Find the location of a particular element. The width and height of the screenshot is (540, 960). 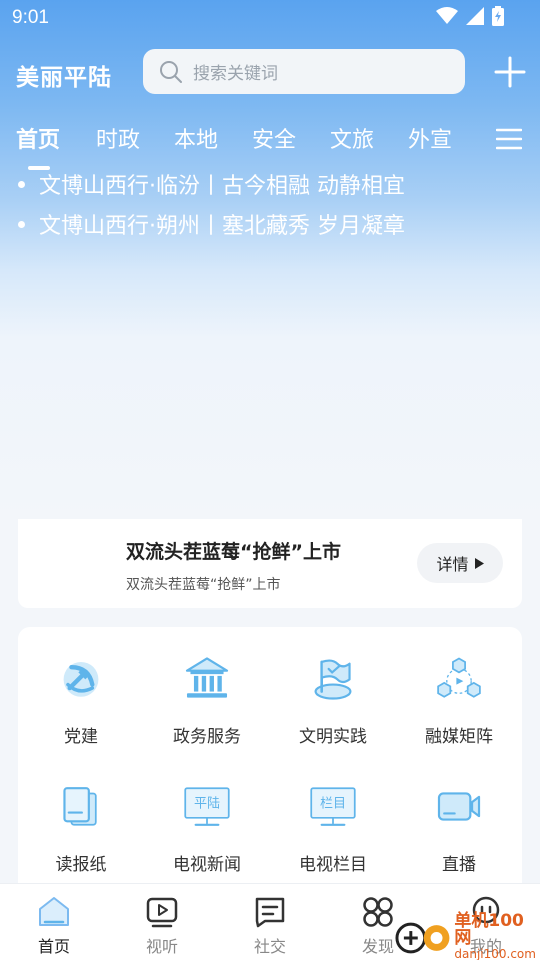

nav-label: 社交 is located at coordinates (269, 946).